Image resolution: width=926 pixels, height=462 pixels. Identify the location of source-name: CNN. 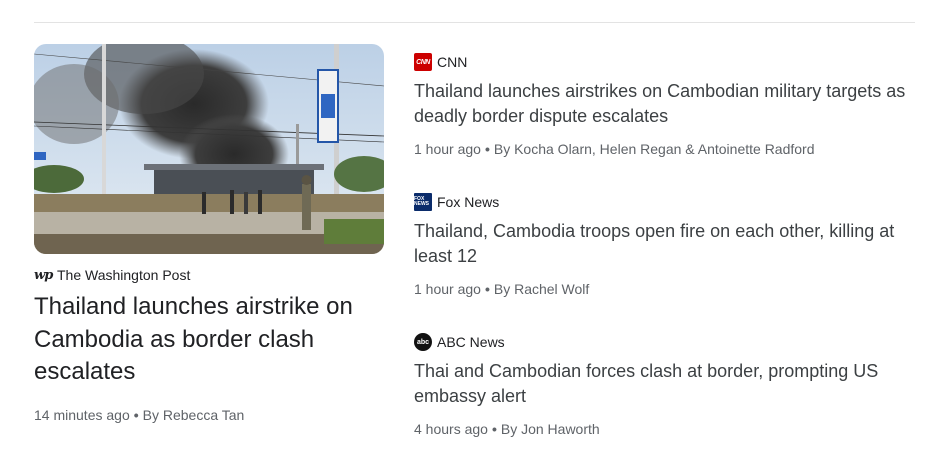
(452, 62).